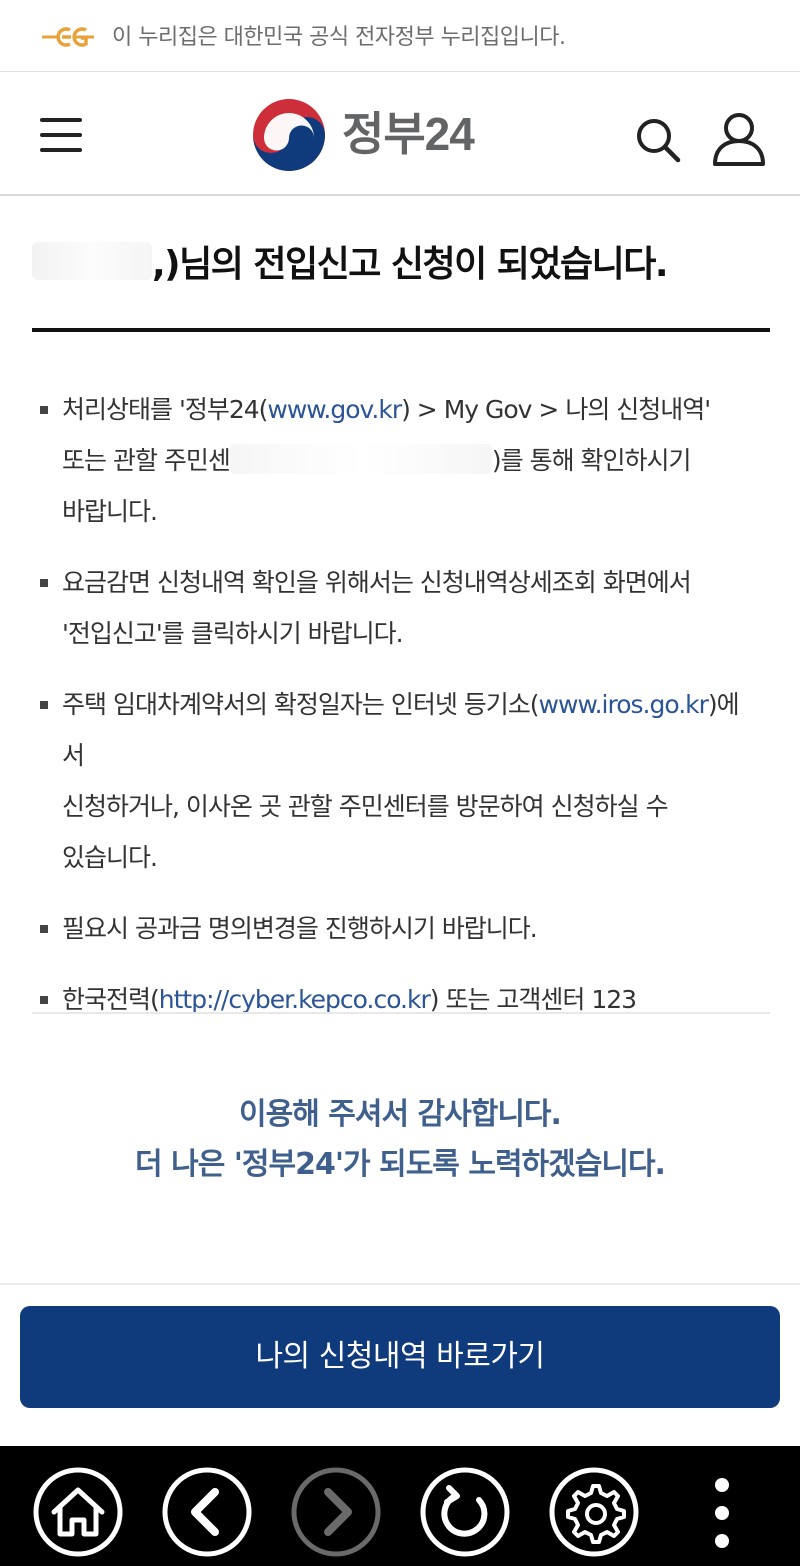 This screenshot has width=800, height=1566. I want to click on hamburger-menu-icon, so click(61, 135).